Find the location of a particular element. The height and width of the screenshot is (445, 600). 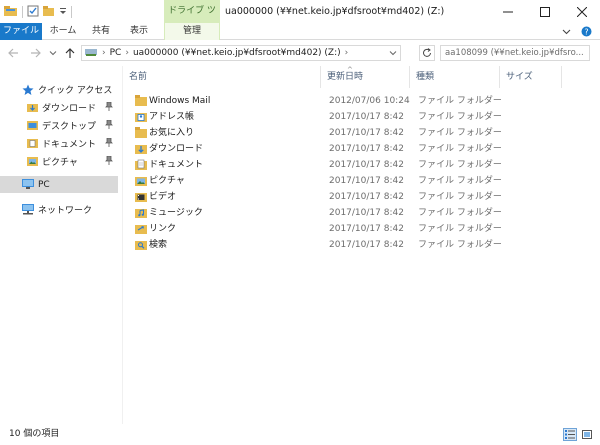

file-name: ビデオ is located at coordinates (163, 197).